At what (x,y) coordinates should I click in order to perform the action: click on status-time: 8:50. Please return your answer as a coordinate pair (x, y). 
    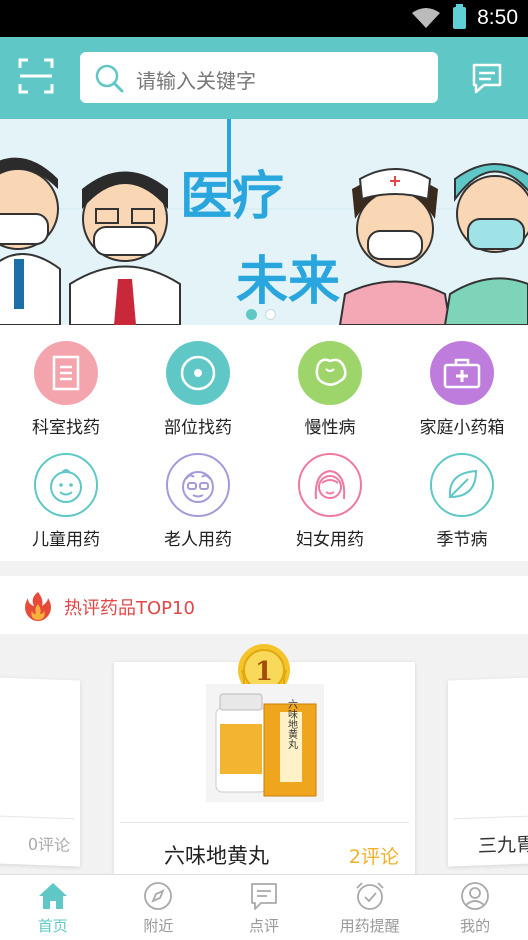
    Looking at the image, I should click on (497, 17).